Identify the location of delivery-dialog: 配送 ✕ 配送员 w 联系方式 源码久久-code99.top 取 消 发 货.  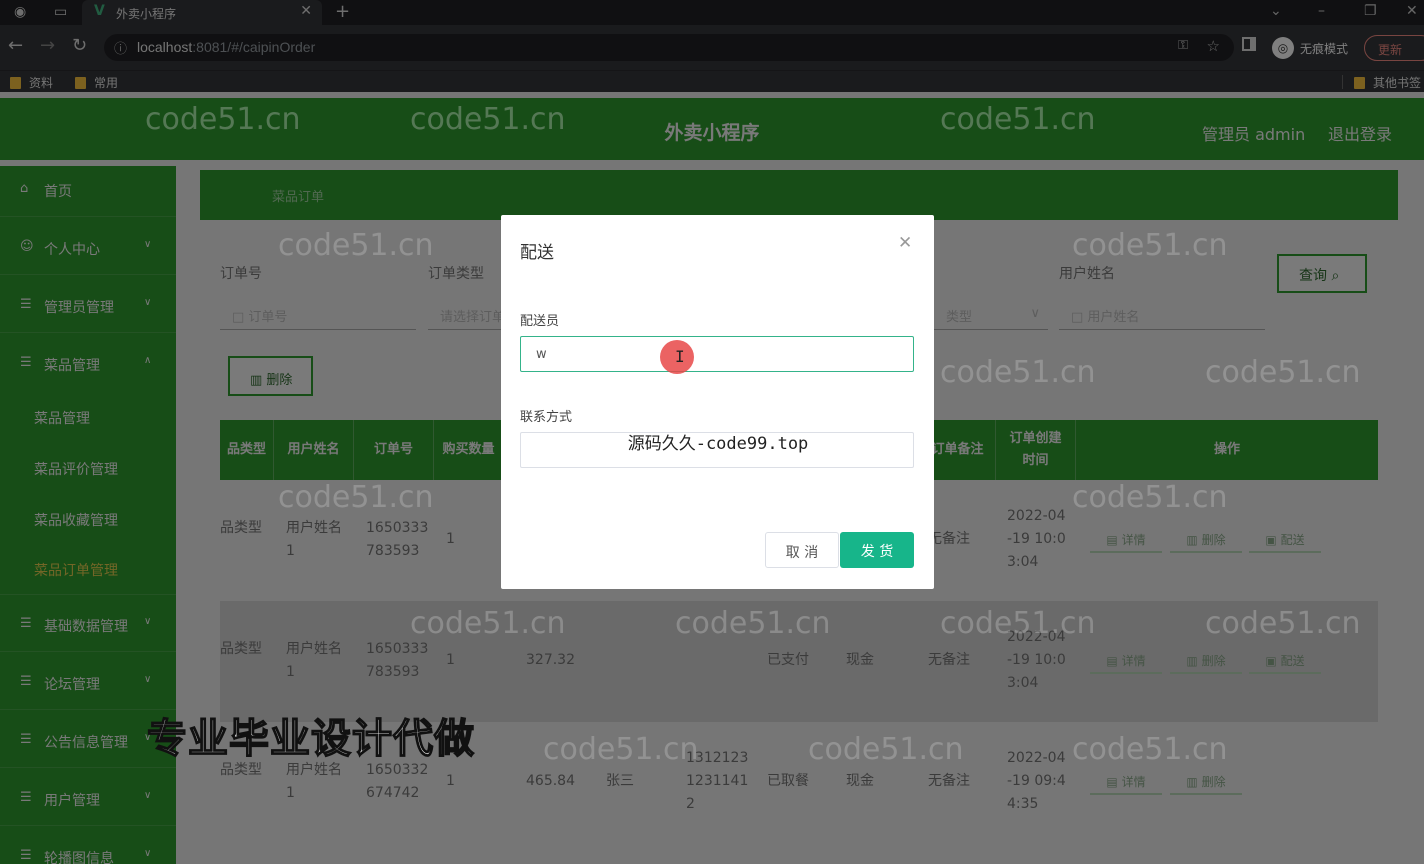
(717, 402).